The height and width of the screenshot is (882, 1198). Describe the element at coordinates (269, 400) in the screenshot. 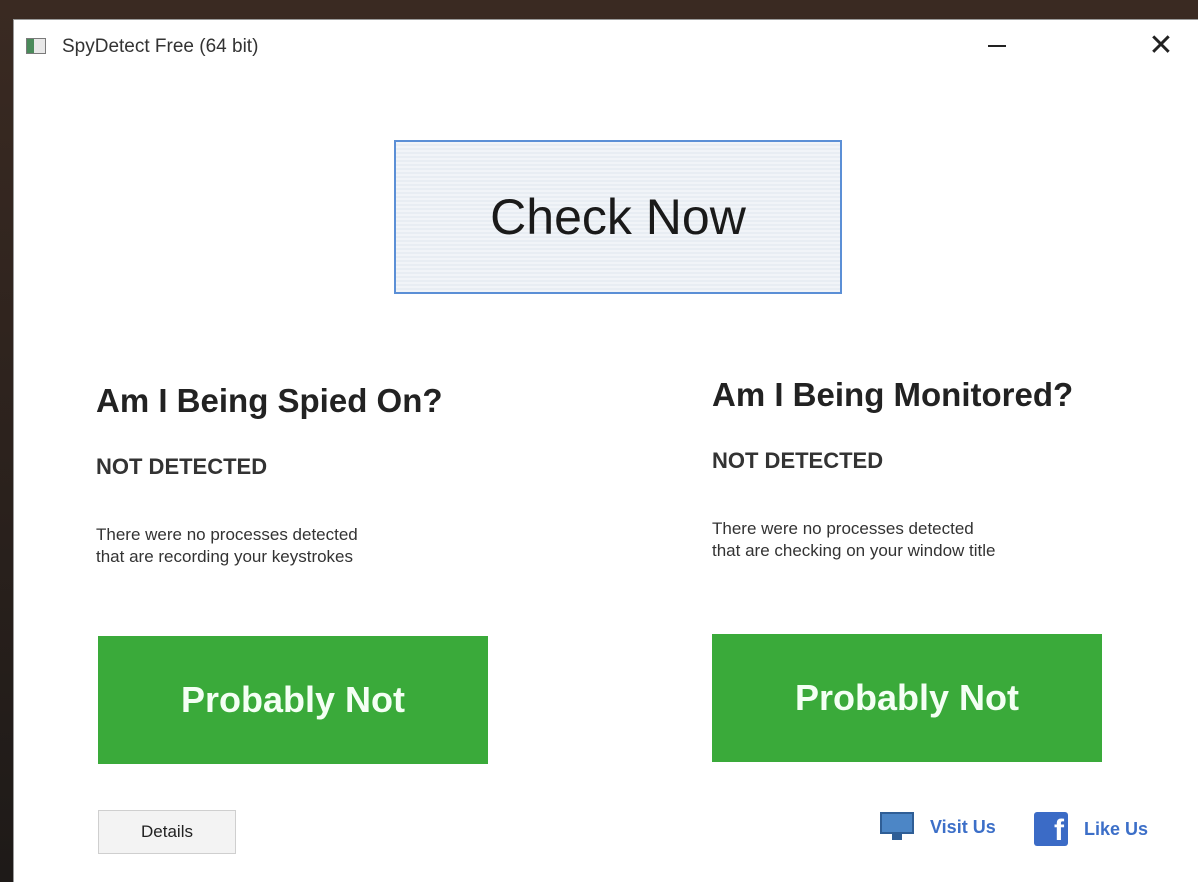

I see `spied-on-title: Am I Being Spied On?` at that location.